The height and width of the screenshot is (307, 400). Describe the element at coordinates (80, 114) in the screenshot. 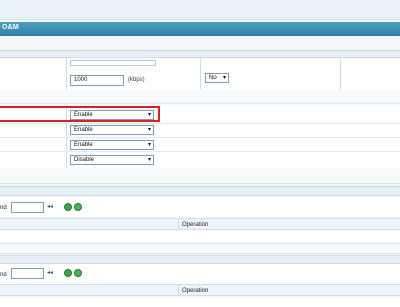

I see `highlight-box` at that location.